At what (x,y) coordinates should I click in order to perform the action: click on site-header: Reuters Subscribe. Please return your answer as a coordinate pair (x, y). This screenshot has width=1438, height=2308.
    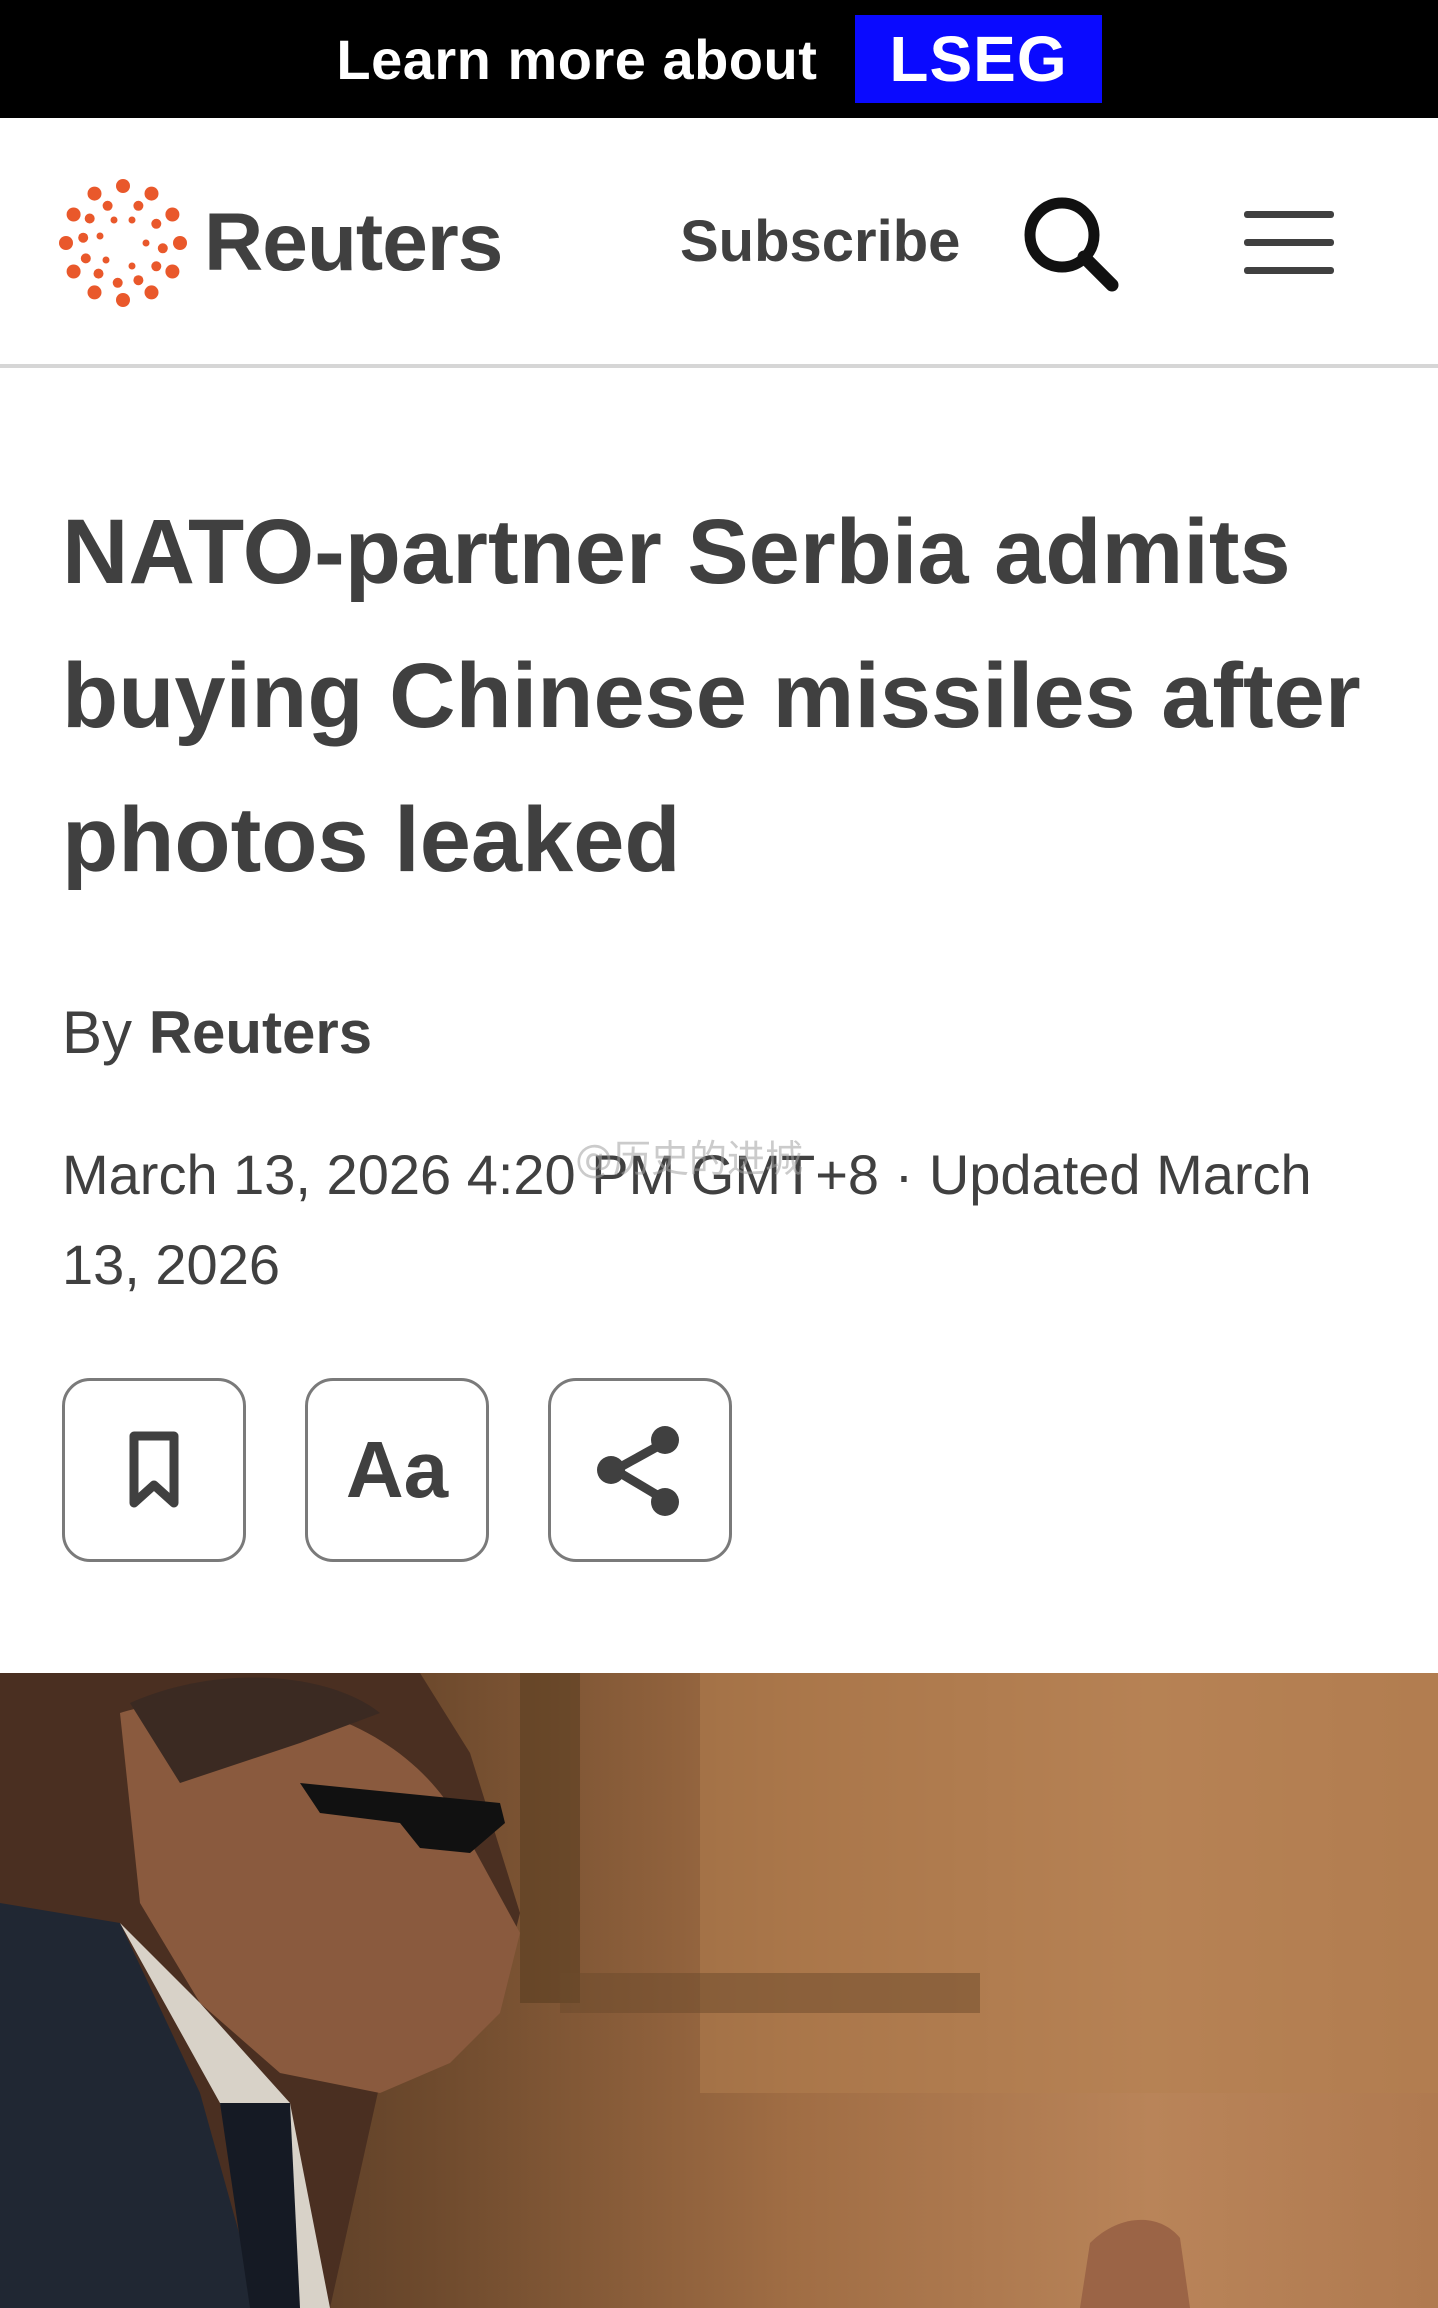
    Looking at the image, I should click on (719, 243).